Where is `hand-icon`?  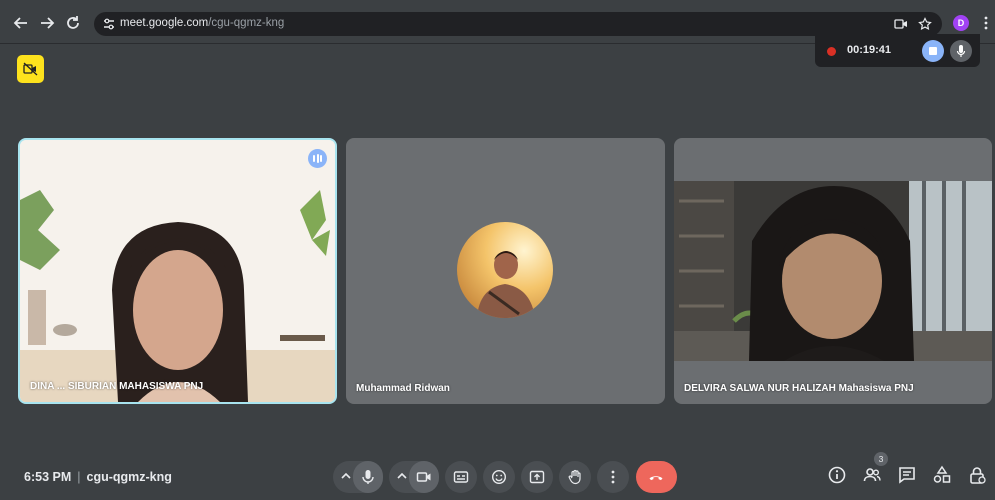 hand-icon is located at coordinates (574, 477).